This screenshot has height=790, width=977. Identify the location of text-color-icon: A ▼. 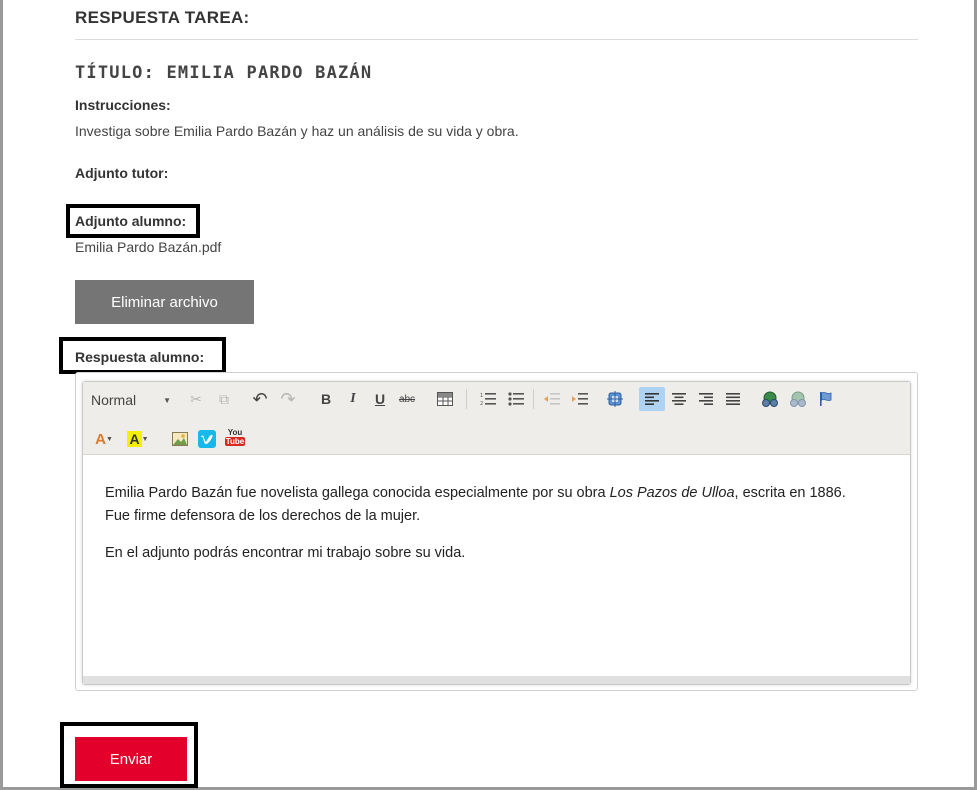
(104, 439).